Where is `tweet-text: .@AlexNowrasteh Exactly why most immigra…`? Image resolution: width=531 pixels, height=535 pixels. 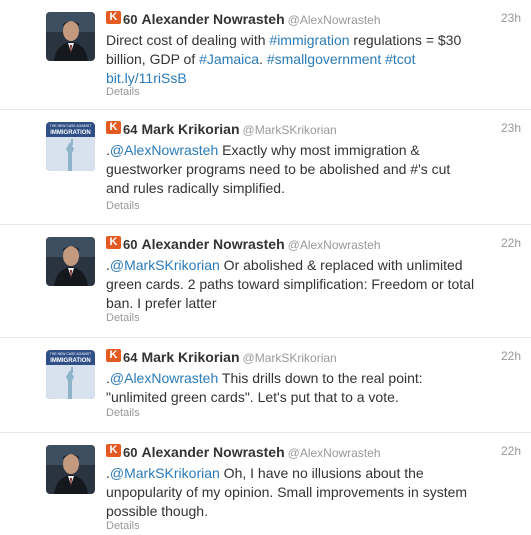
tweet-text: .@AlexNowrasteh Exactly why most immigra… is located at coordinates (291, 169).